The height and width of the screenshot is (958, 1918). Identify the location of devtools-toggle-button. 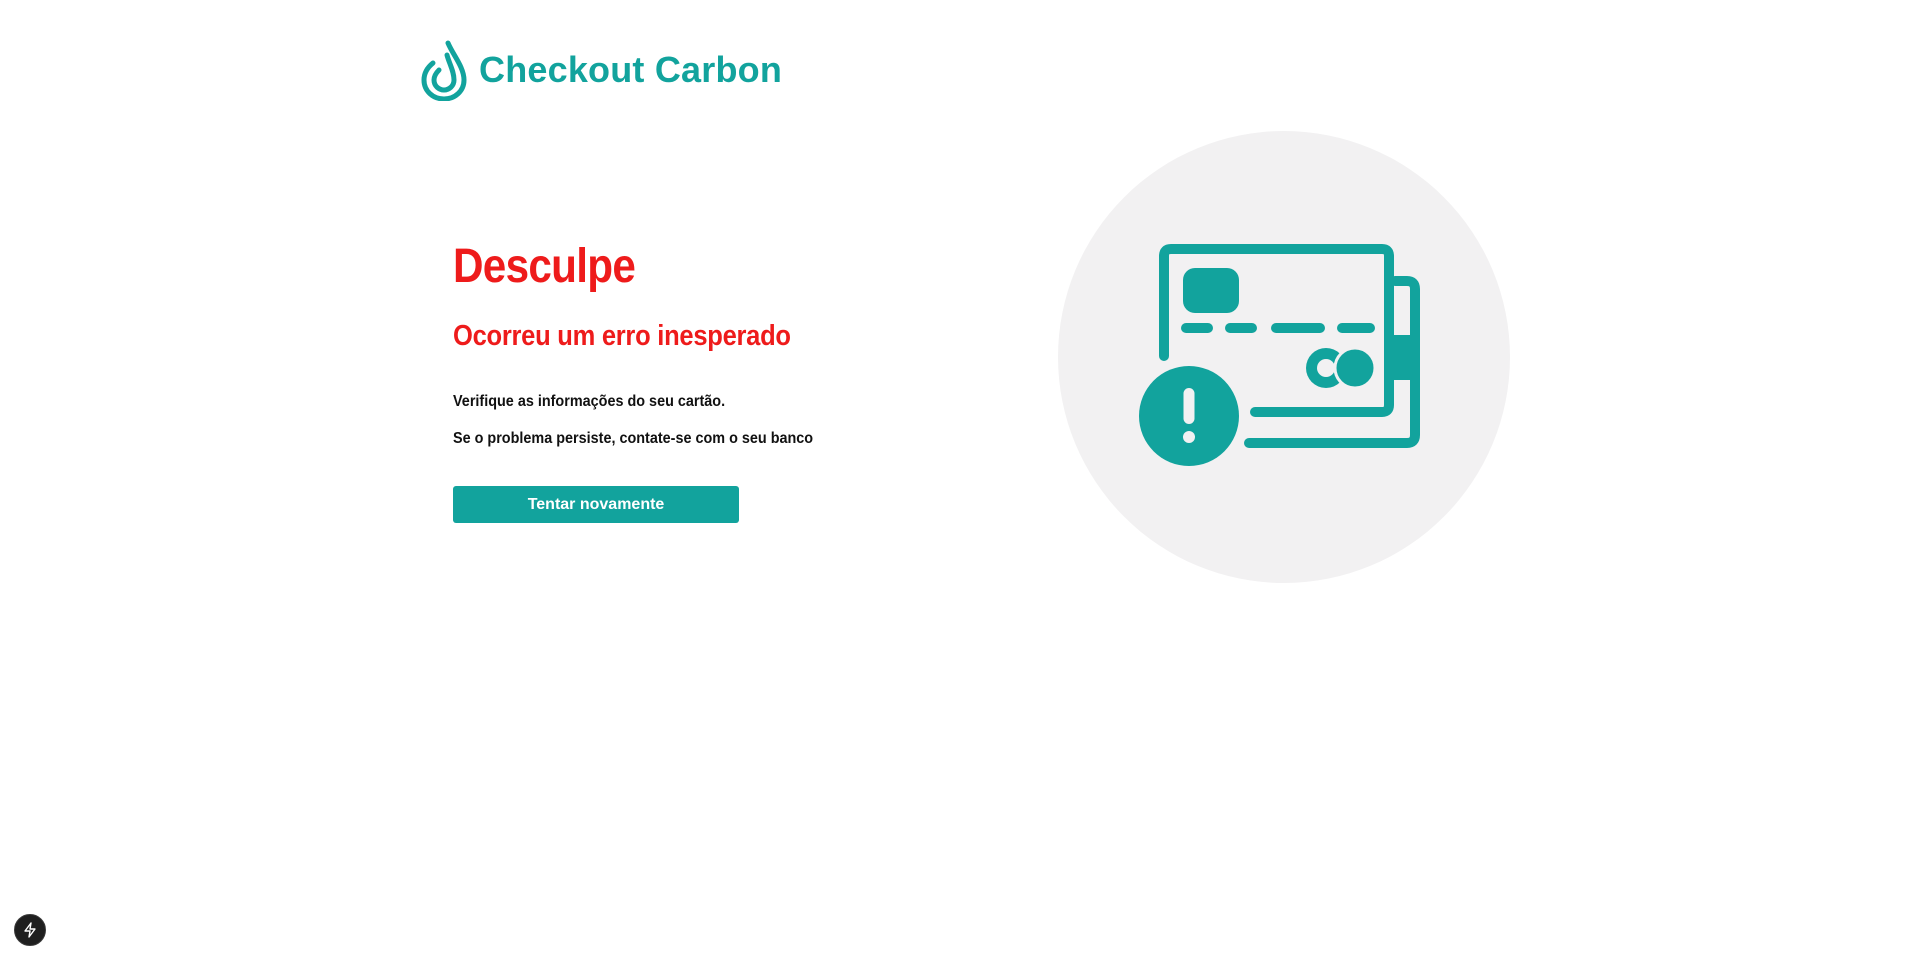
(30, 930).